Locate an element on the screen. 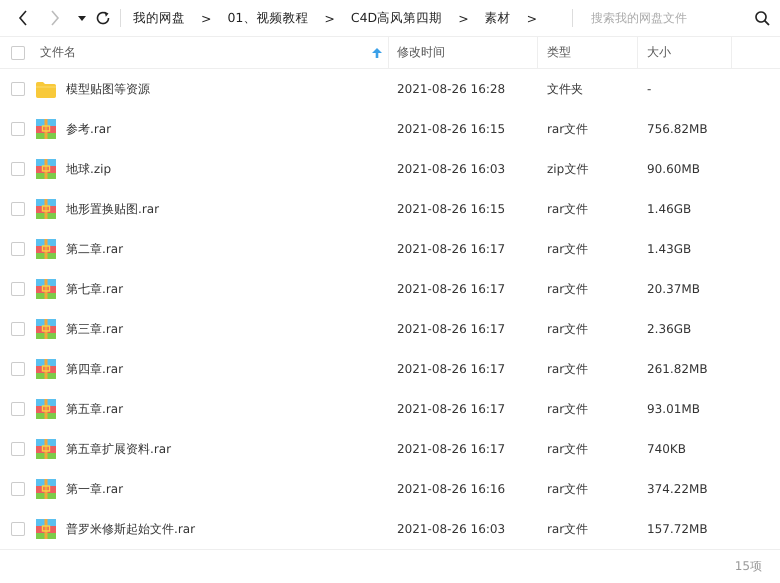 The image size is (780, 583). file-name: 地形置换贴图.rar is located at coordinates (113, 209).